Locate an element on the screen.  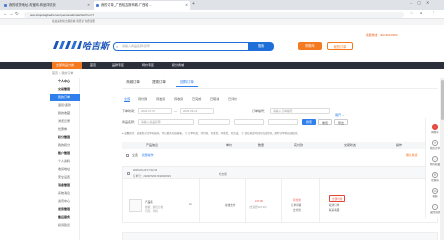
sidebar-group-invoices: 发票管理 is located at coordinates (65, 209).